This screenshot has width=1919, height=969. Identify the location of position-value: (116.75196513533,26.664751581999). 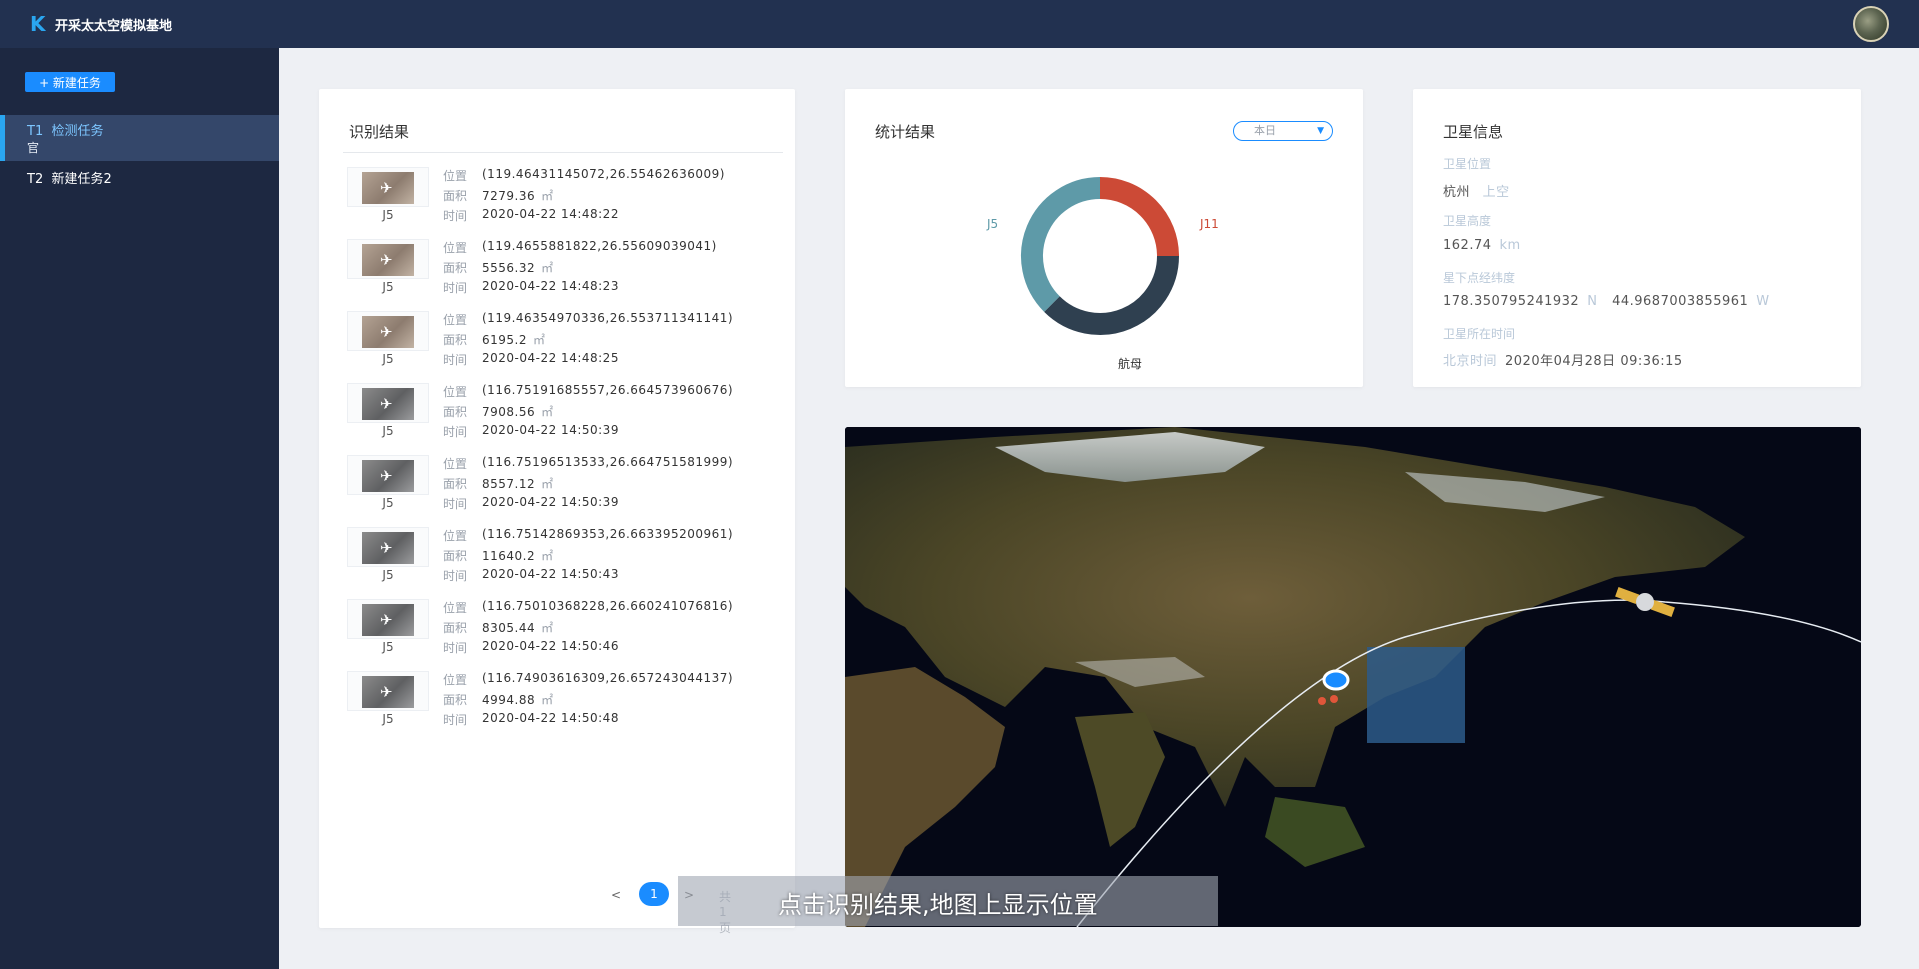
(608, 462).